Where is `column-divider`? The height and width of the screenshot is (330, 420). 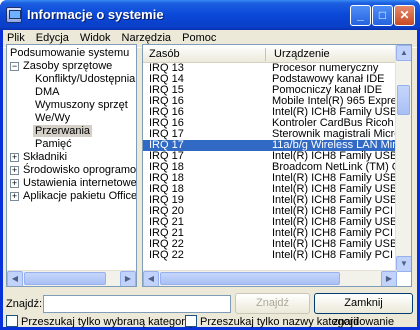 column-divider is located at coordinates (265, 54).